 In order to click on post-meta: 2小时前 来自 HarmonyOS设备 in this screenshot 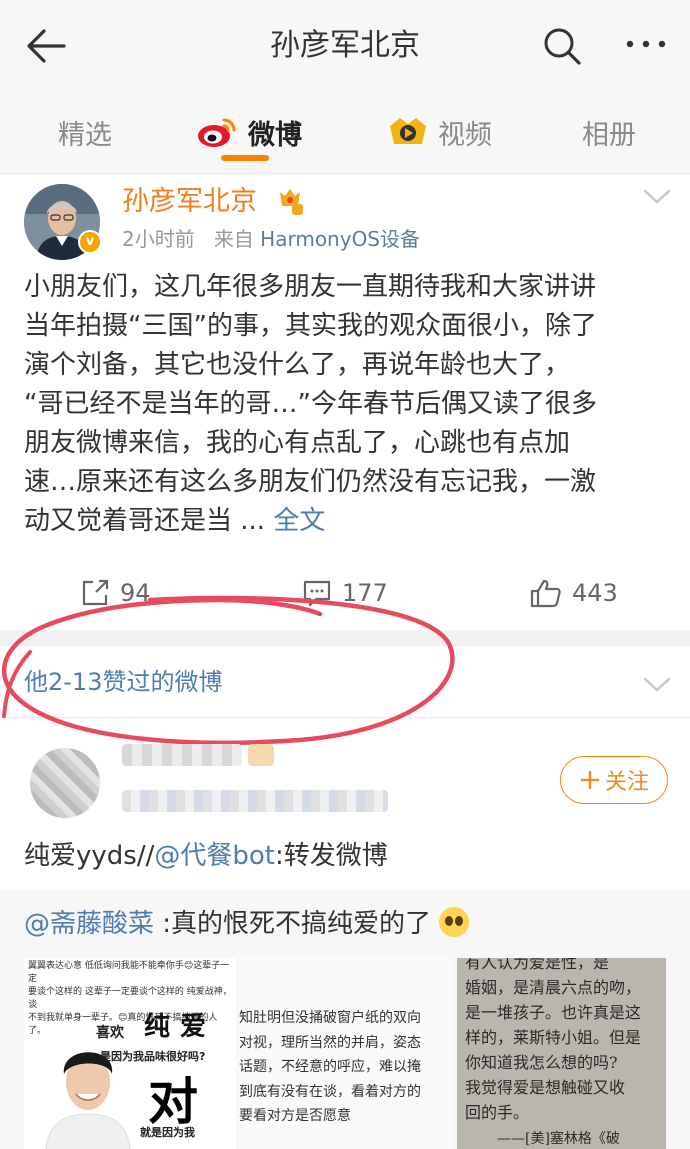, I will do `click(271, 239)`.